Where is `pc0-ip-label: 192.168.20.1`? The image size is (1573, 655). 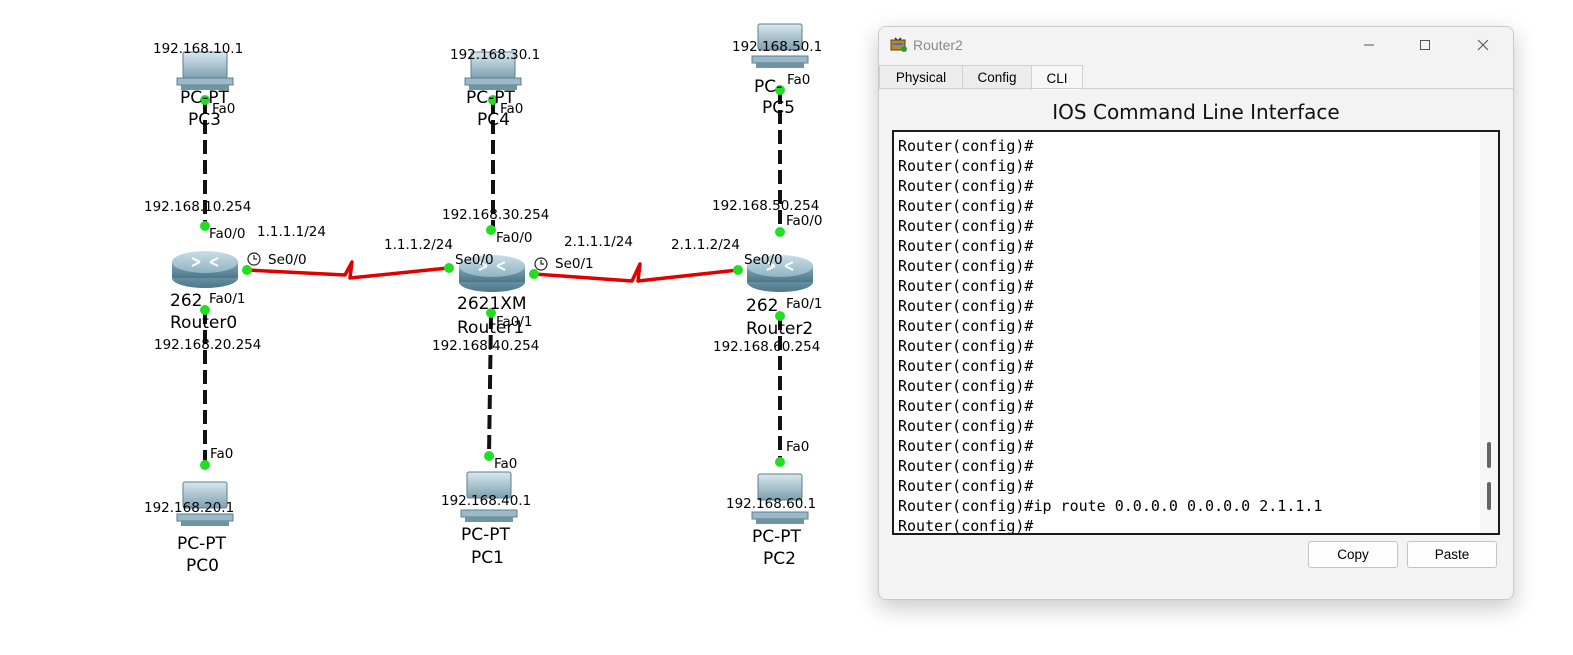 pc0-ip-label: 192.168.20.1 is located at coordinates (189, 508).